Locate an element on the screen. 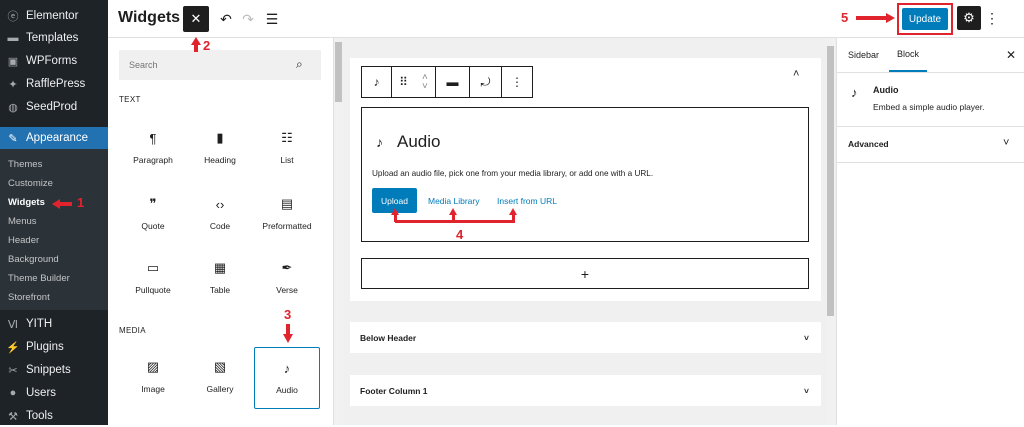 This screenshot has height=427, width=1024. block-pullquote: ▭ Pullquote is located at coordinates (153, 279).